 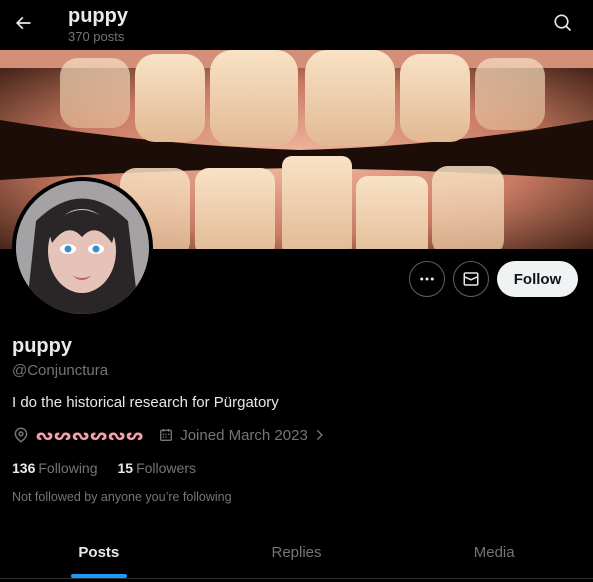 I want to click on message-button, so click(x=471, y=279).